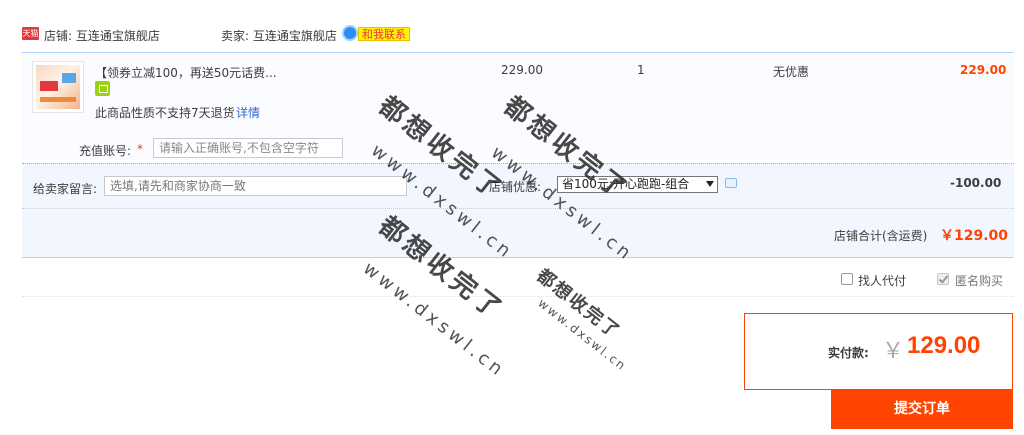  I want to click on unit-price: 229.00, so click(522, 70).